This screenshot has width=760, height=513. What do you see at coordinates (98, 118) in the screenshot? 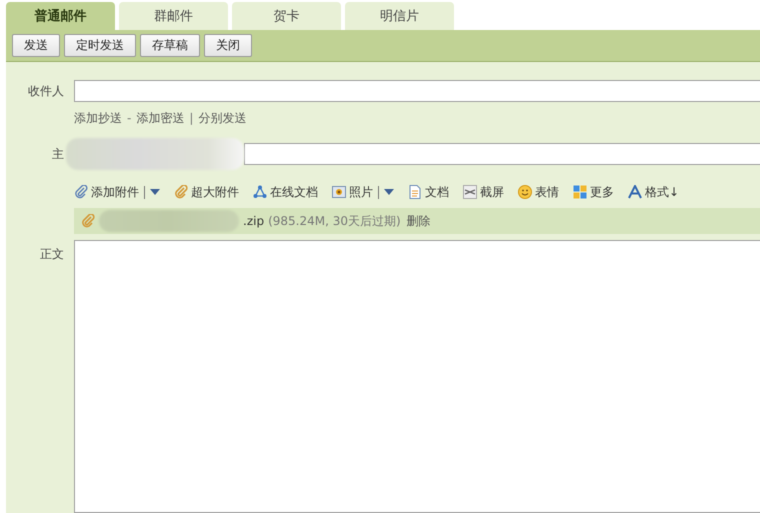
I see `text-link: 添加抄送` at bounding box center [98, 118].